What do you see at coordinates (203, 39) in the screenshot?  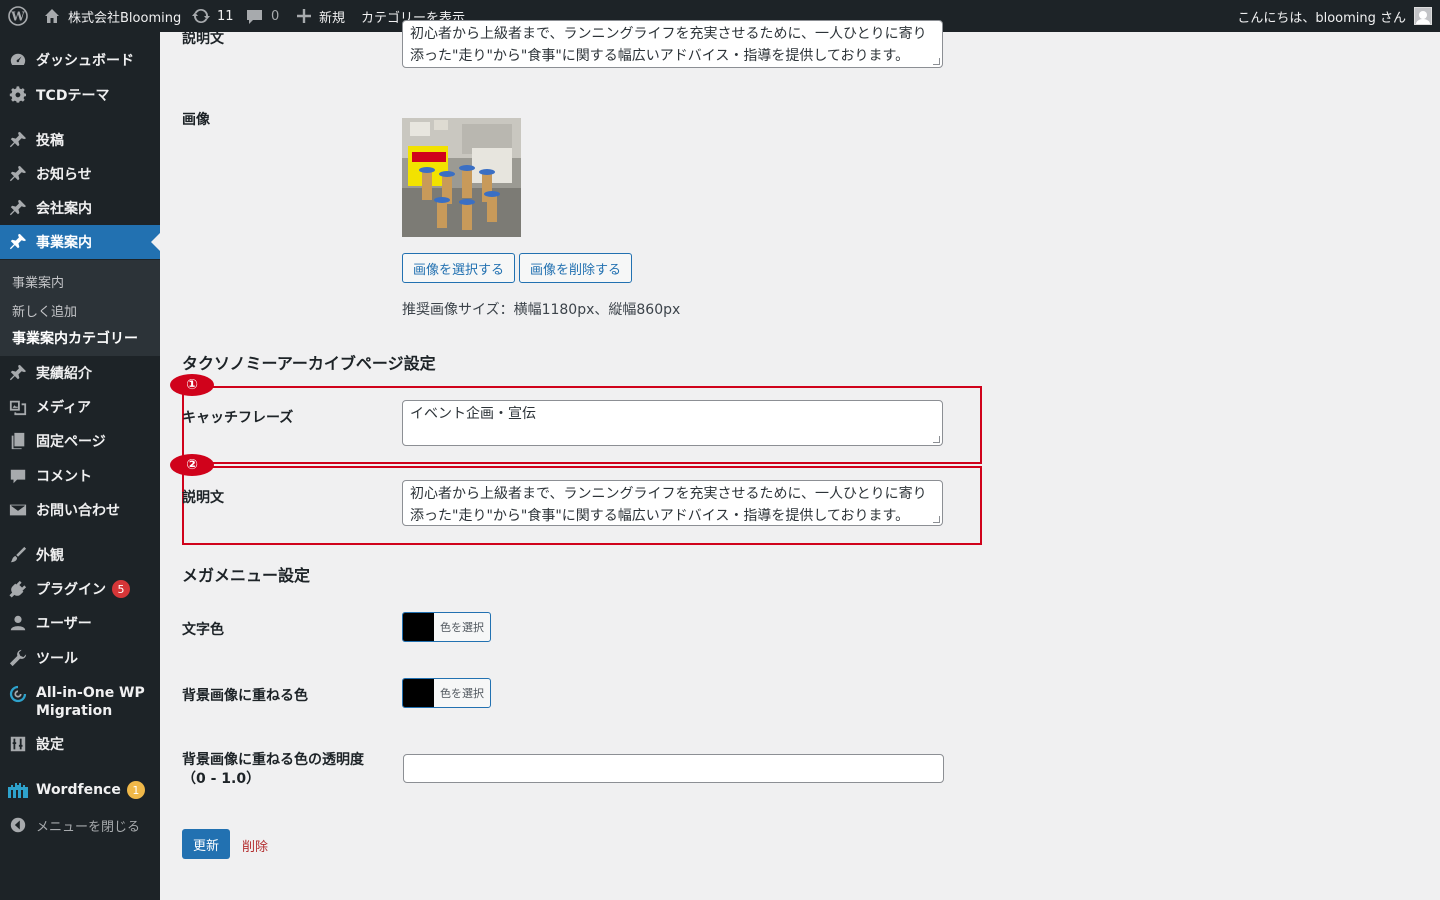 I see `top-description-label: 説明文` at bounding box center [203, 39].